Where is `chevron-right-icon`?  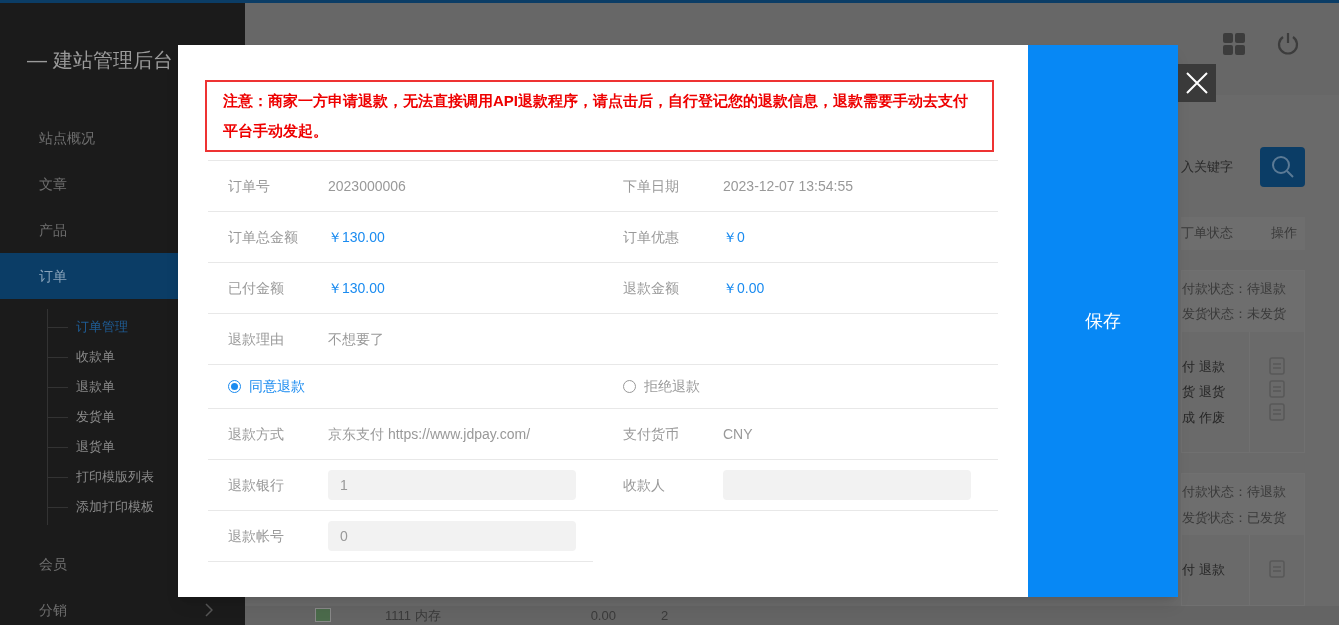 chevron-right-icon is located at coordinates (209, 610).